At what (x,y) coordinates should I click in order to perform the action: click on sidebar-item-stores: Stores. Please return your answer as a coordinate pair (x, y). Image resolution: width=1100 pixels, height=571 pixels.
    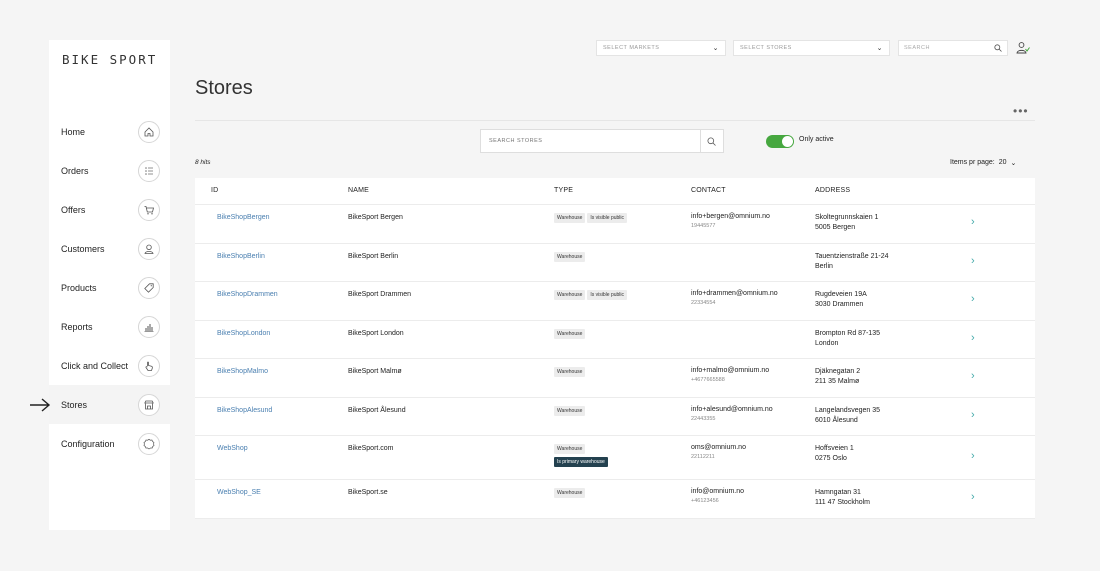
    Looking at the image, I should click on (109, 404).